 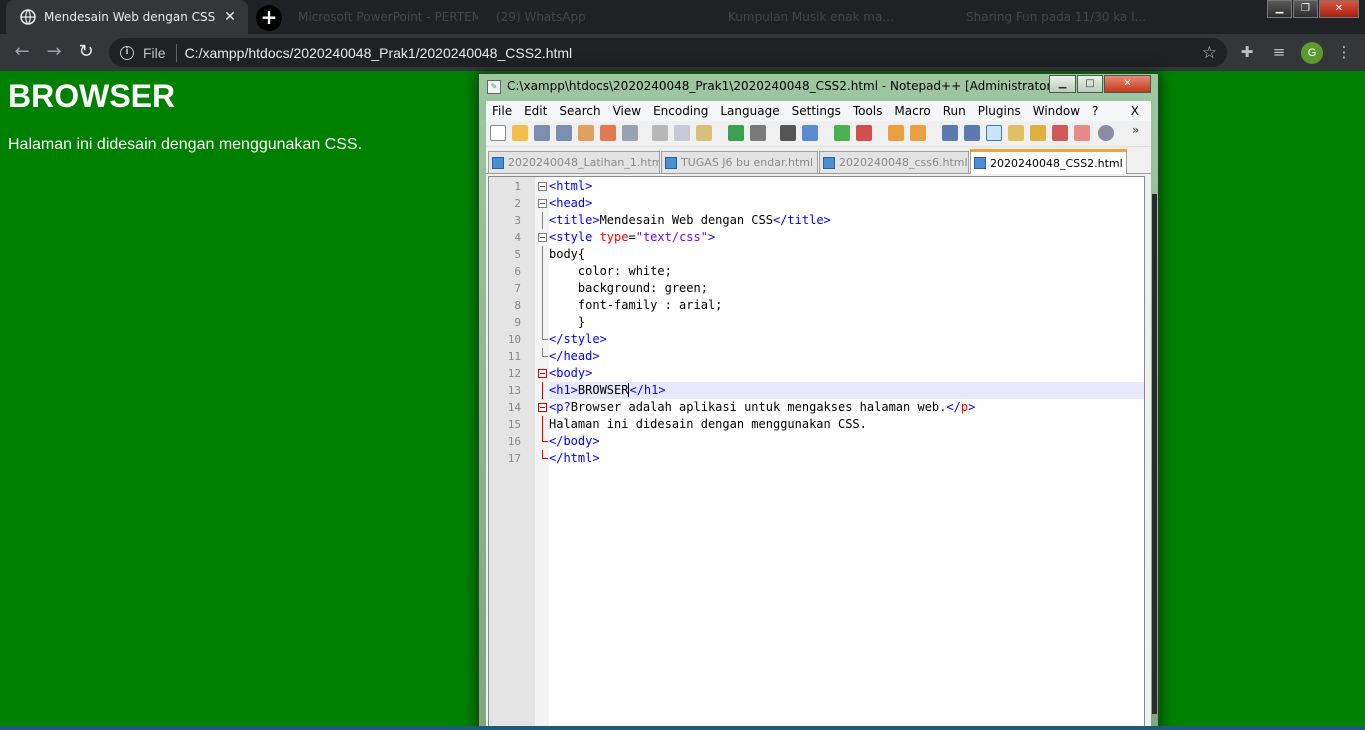 I want to click on monitoring-eye-icon, so click(x=1106, y=133).